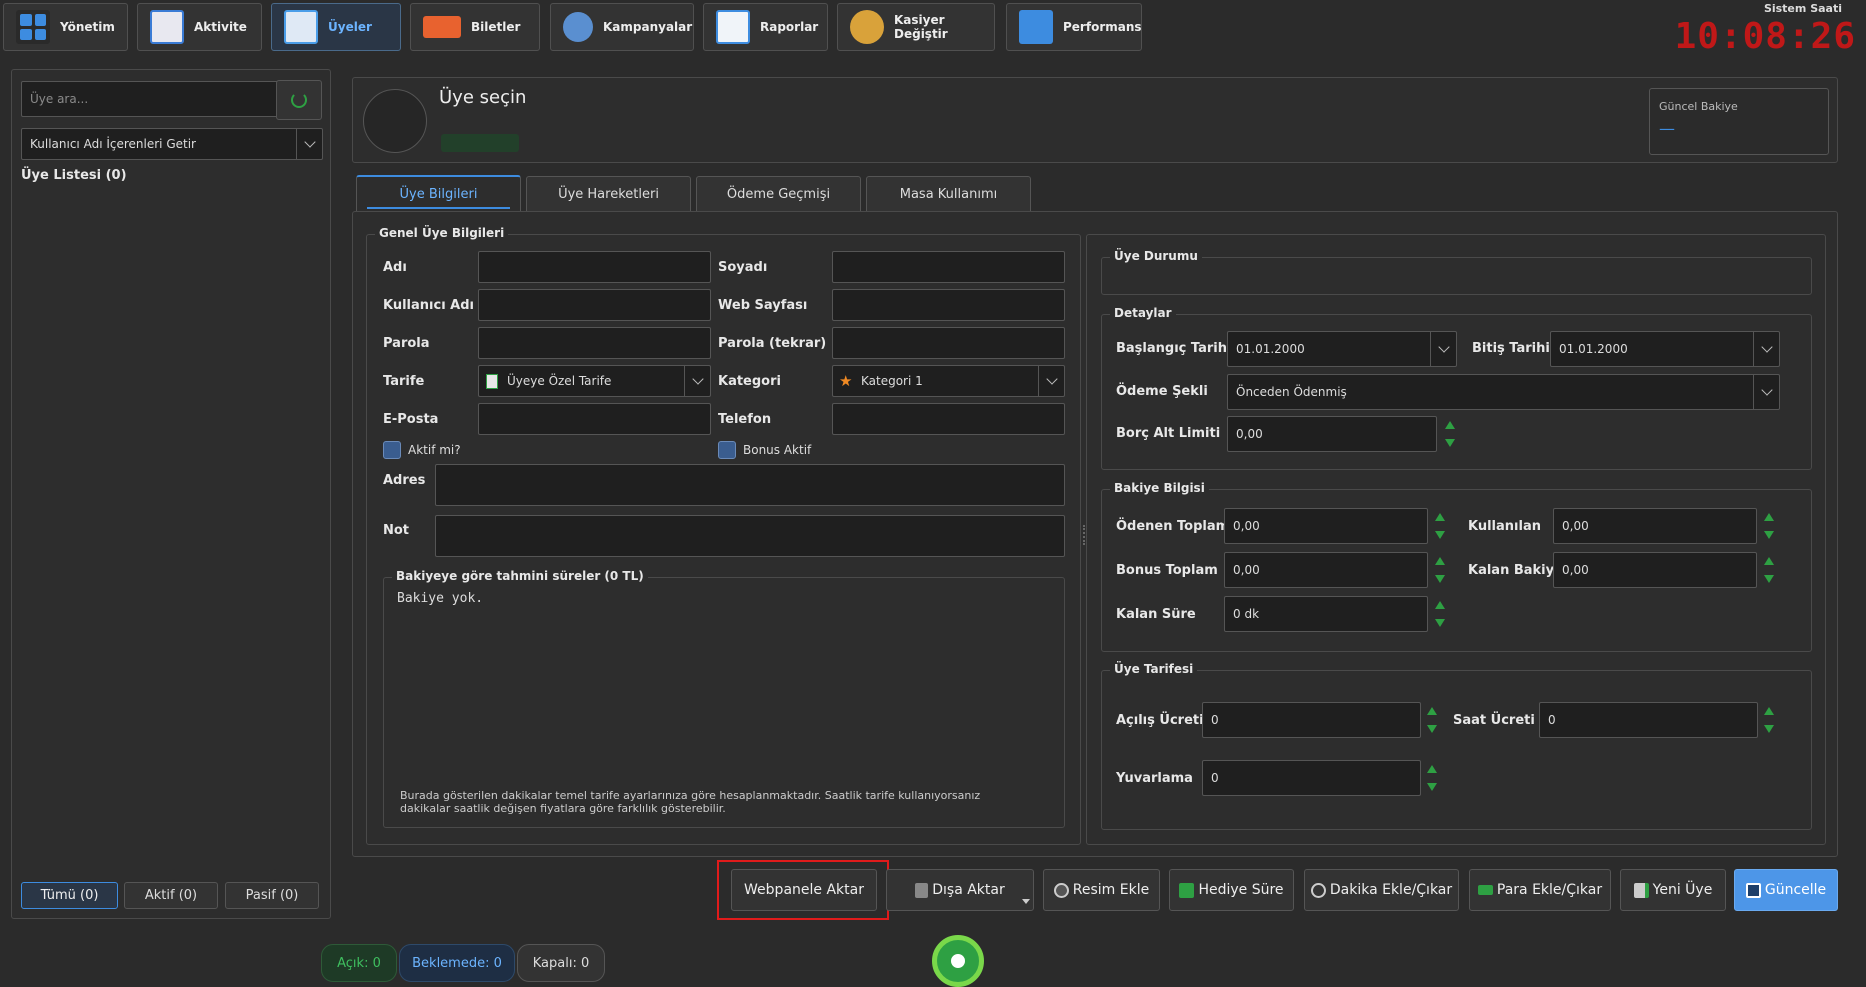 This screenshot has height=987, width=1866. Describe the element at coordinates (1786, 890) in the screenshot. I see `update-button: Güncelle` at that location.